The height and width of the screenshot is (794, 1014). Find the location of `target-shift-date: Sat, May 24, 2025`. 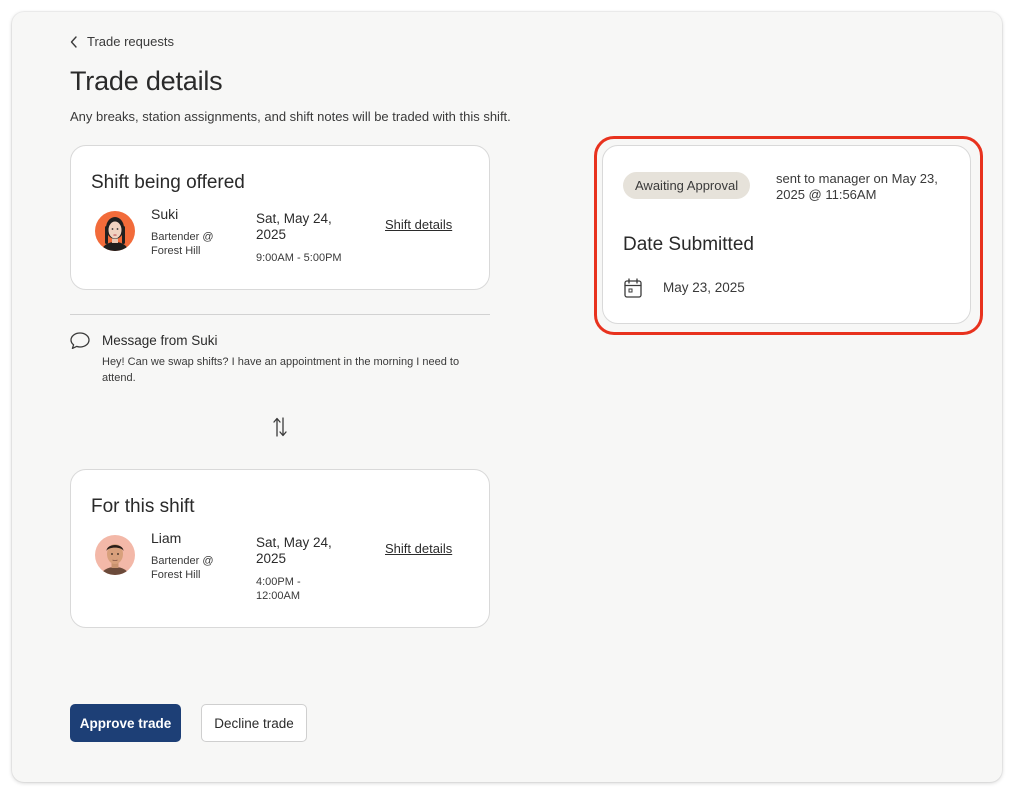

target-shift-date: Sat, May 24, 2025 is located at coordinates (294, 550).